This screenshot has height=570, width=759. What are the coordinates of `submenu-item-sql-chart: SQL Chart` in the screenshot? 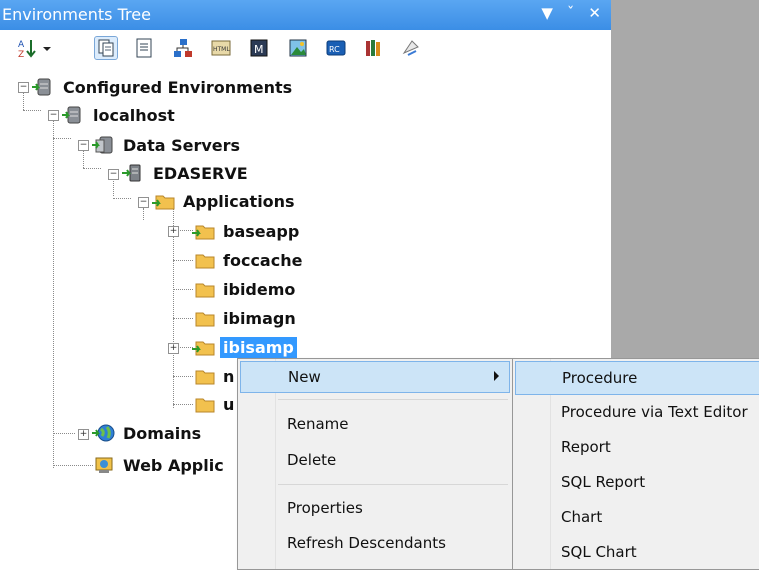 It's located at (637, 552).